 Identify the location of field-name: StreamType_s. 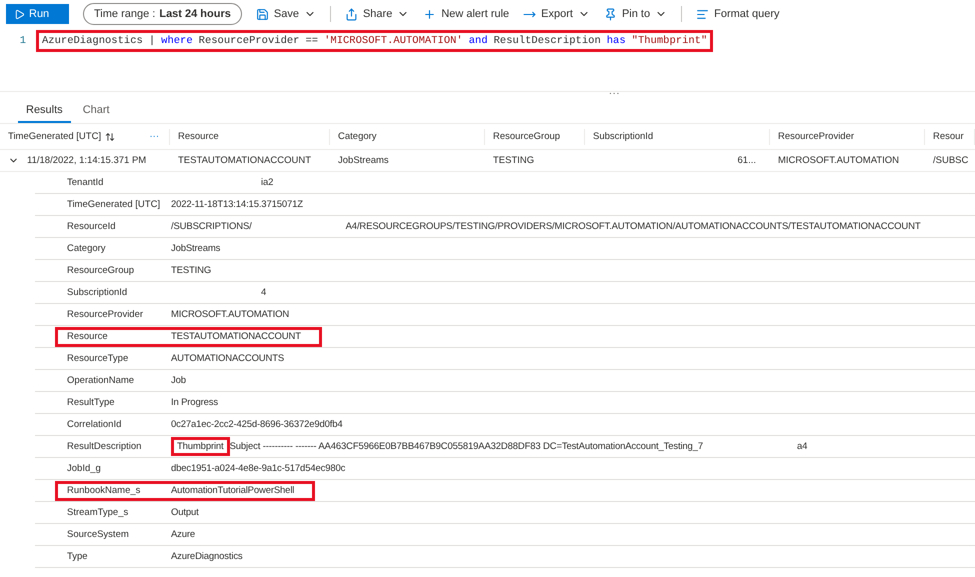
(97, 512).